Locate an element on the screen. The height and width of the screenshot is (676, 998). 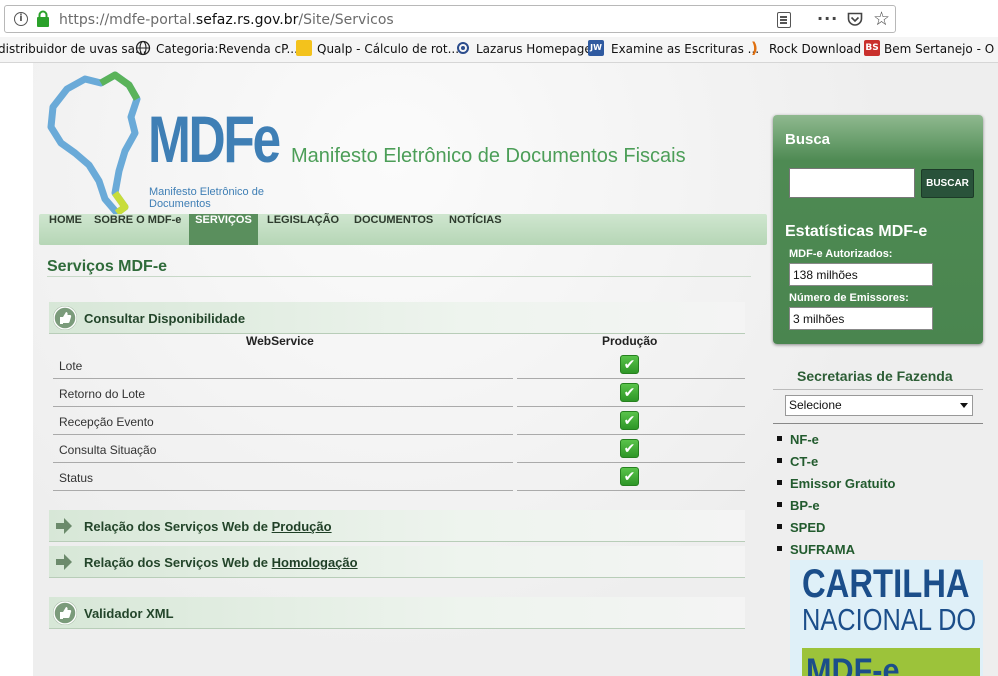
brazil-map-icon is located at coordinates (94, 143).